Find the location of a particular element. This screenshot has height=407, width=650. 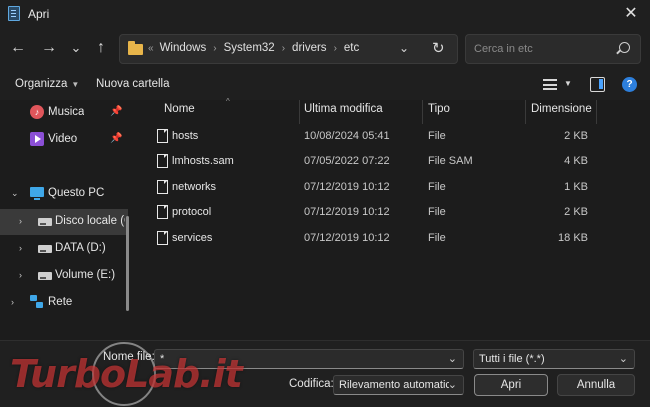

file-modified: 10/08/2024 05:41 is located at coordinates (347, 136).